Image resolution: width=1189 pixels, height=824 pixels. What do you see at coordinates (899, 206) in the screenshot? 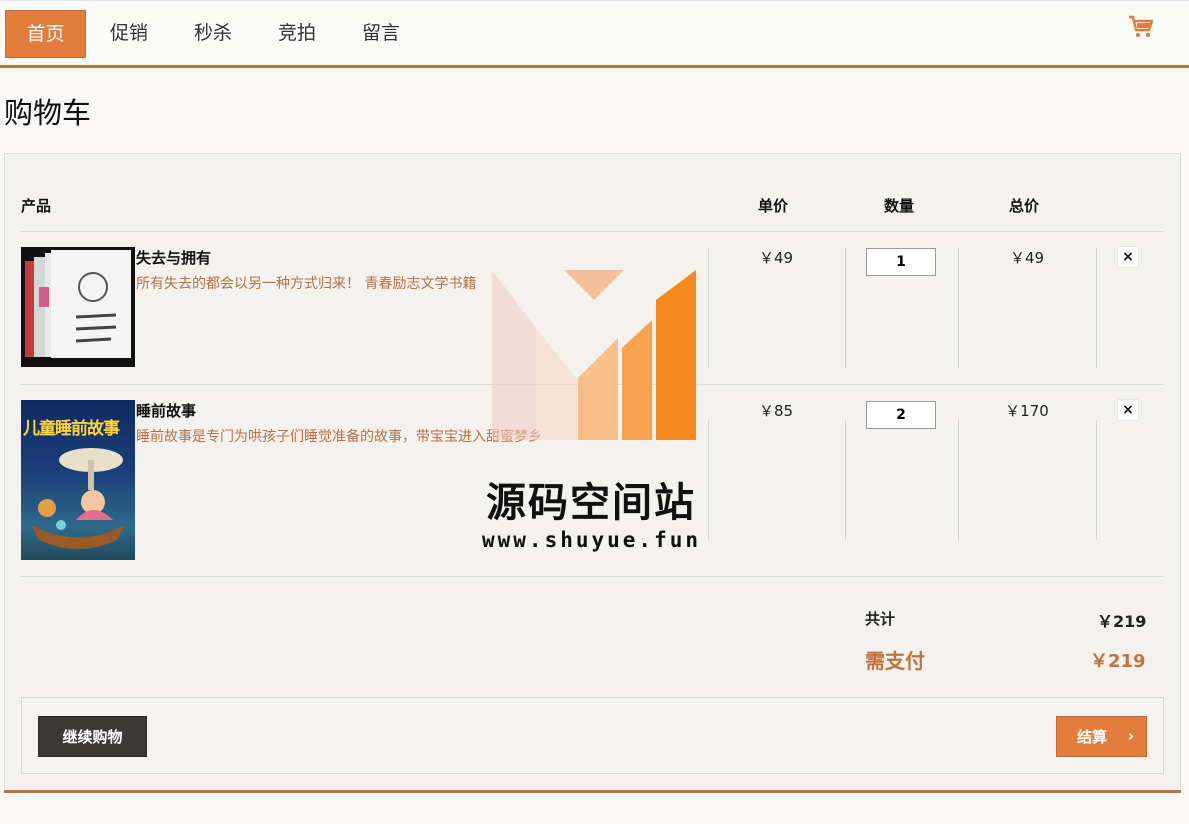
I see `header-quantity: 数量` at bounding box center [899, 206].